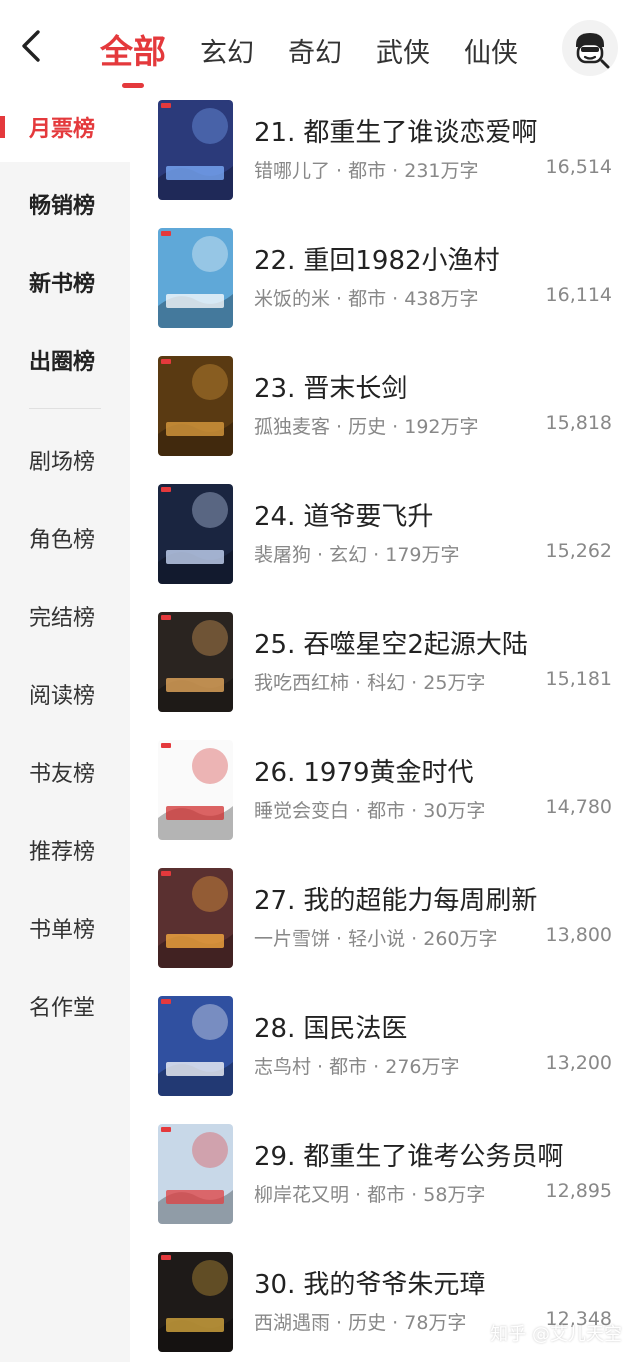  I want to click on book-meta: 我吃西红柿 · 科幻 · 25万字, so click(370, 683).